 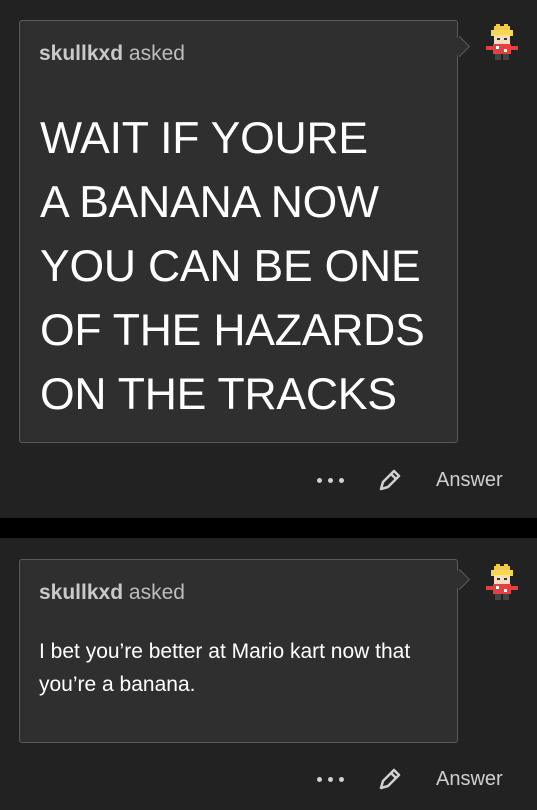 What do you see at coordinates (209, 202) in the screenshot?
I see `question-line: A BANANA NOW` at bounding box center [209, 202].